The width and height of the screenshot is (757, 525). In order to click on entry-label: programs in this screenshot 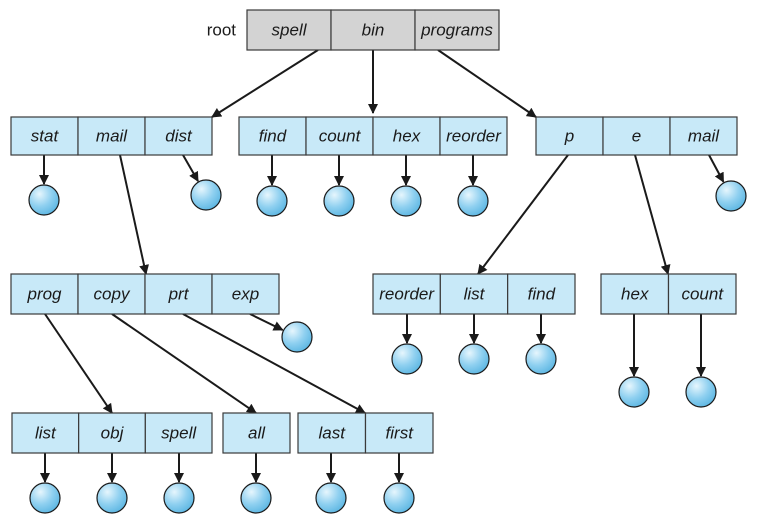, I will do `click(456, 30)`.